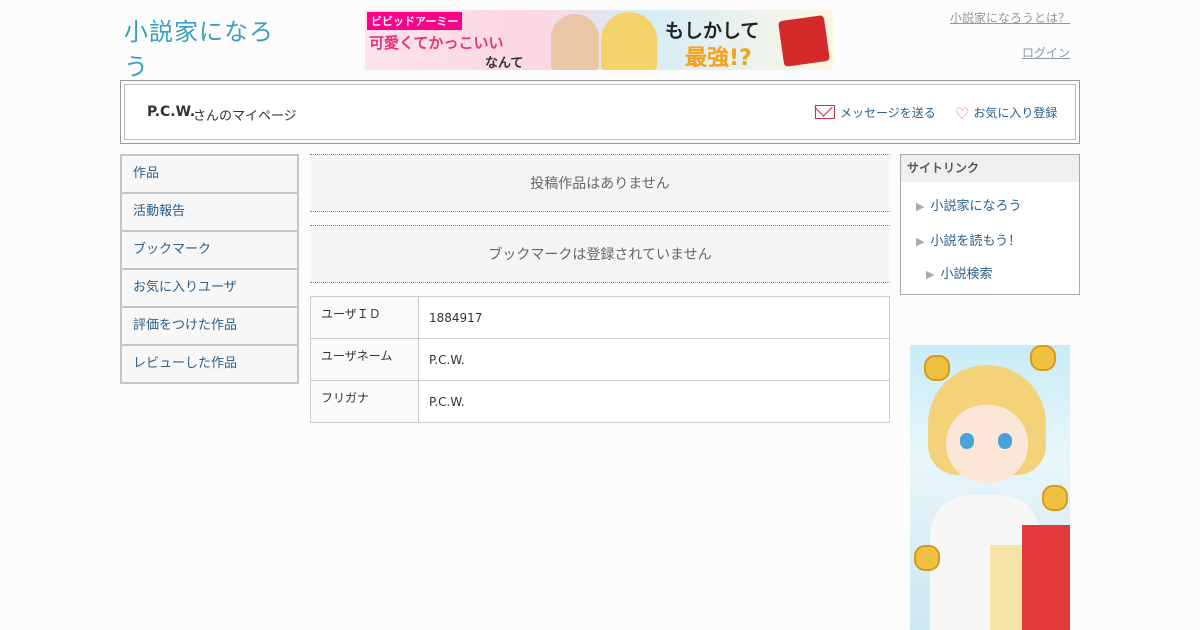 This screenshot has height=630, width=1200. I want to click on add-favorite-label: お気に入り登録, so click(1015, 113).